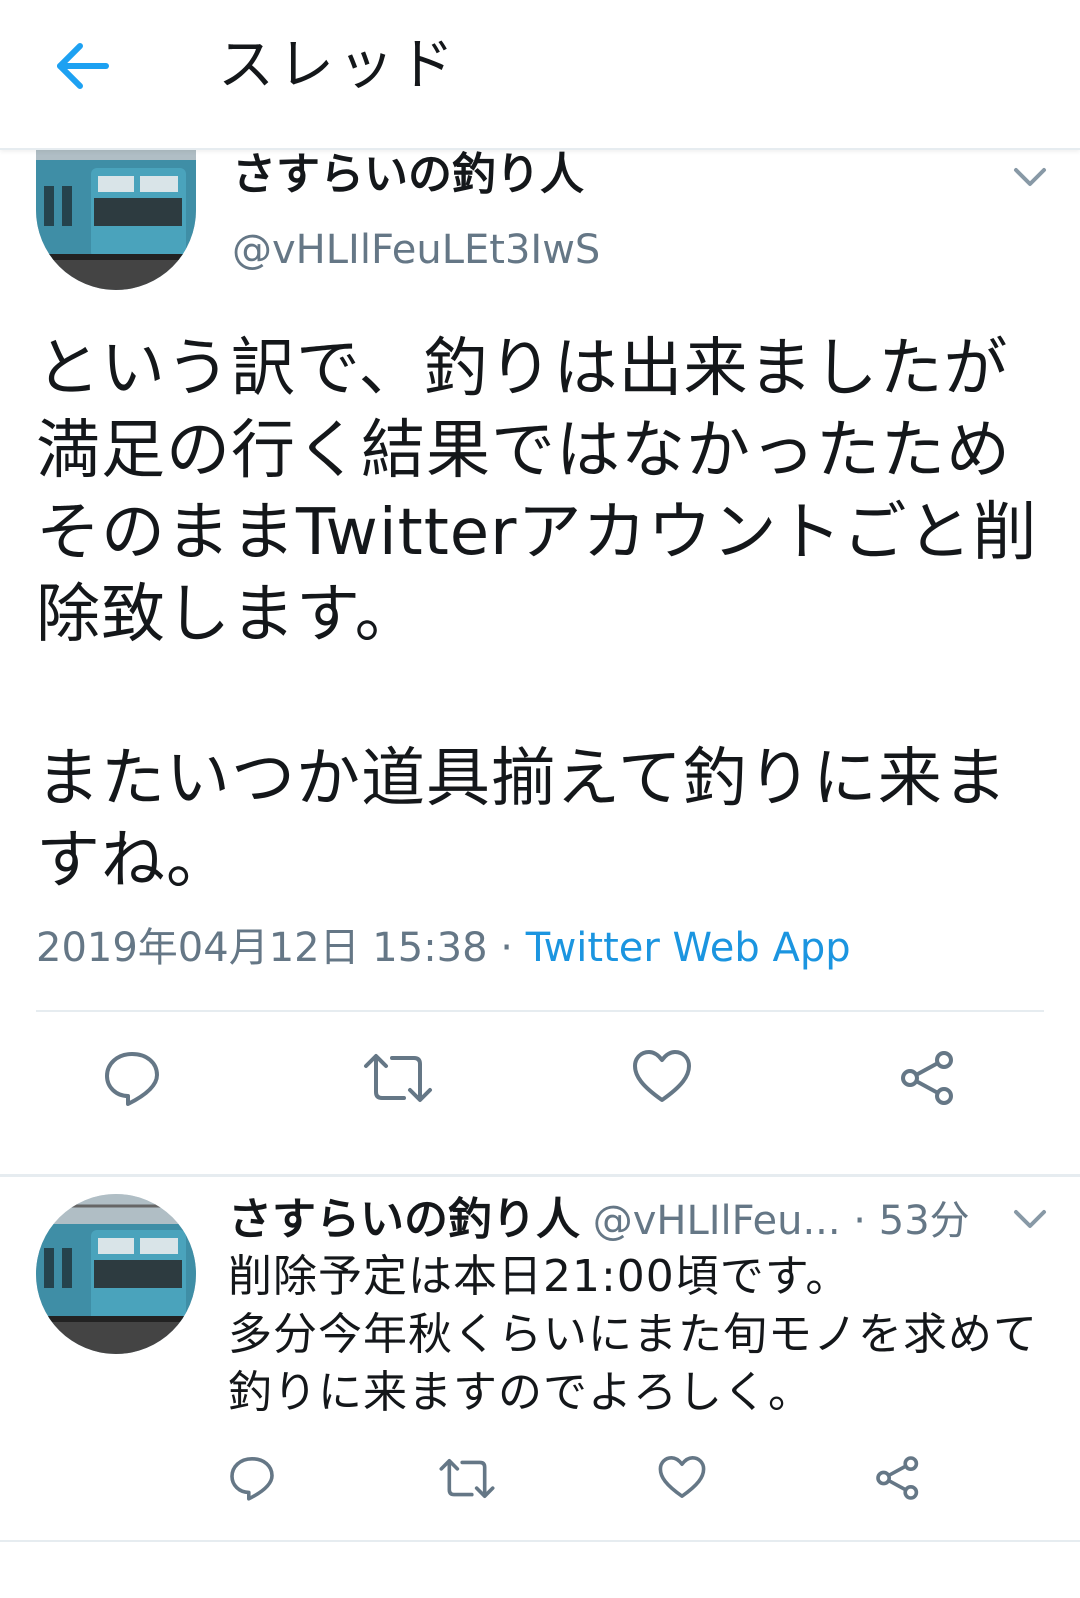  Describe the element at coordinates (416, 250) in the screenshot. I see `user-handle: @vHLIlFeuLEt3IwS` at that location.